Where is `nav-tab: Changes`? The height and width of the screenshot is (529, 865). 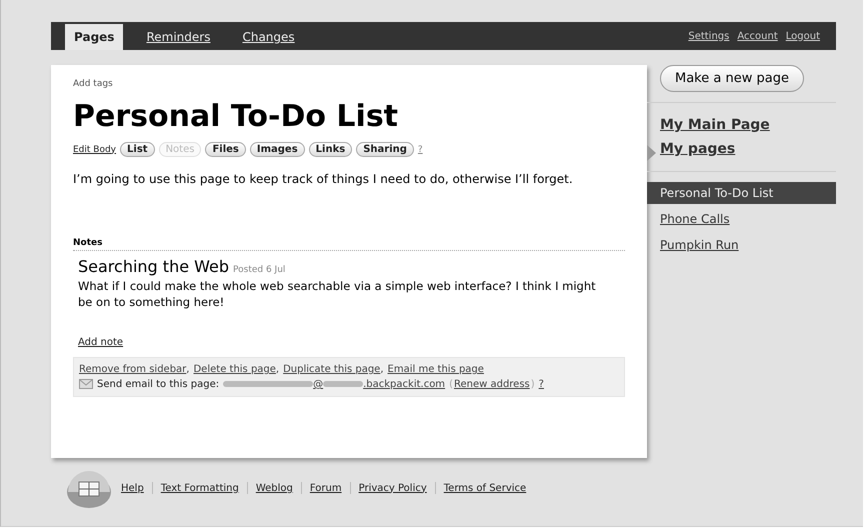
nav-tab: Changes is located at coordinates (268, 37).